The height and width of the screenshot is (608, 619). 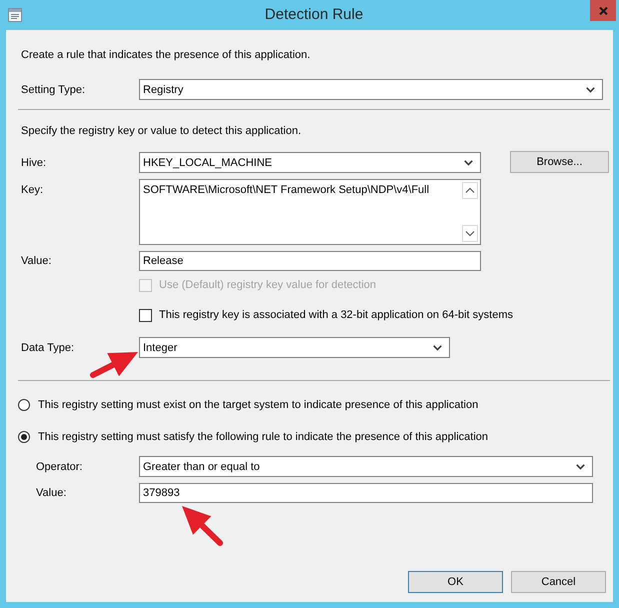 I want to click on cancel-button: Cancel, so click(x=558, y=582).